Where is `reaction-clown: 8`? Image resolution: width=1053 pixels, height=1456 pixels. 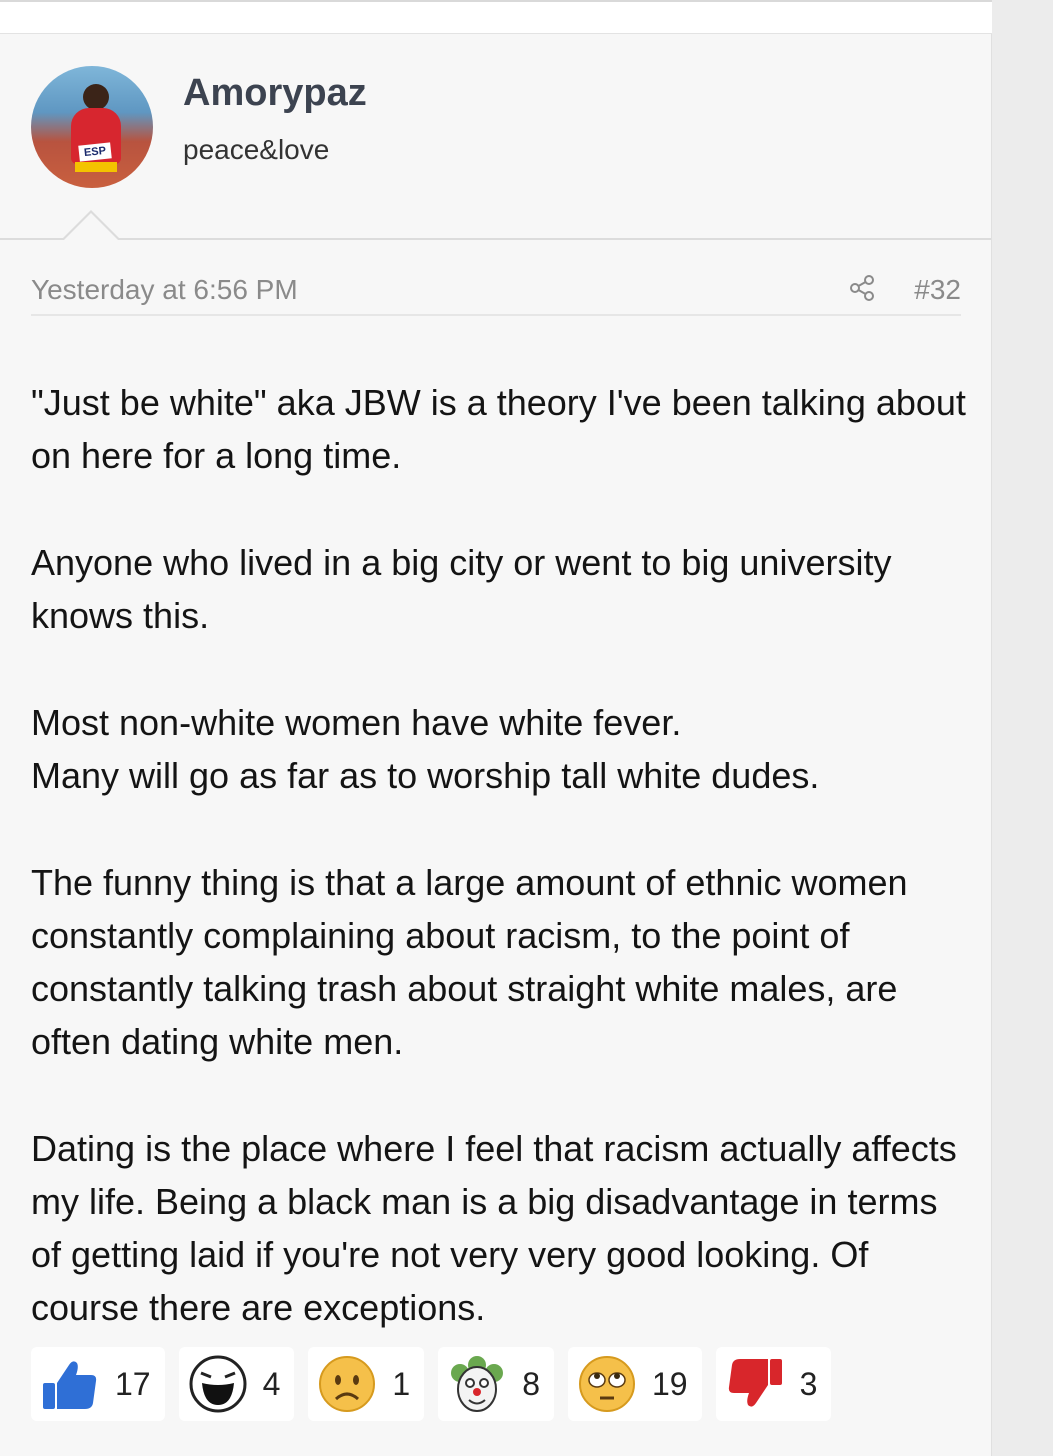
reaction-clown: 8 is located at coordinates (496, 1384).